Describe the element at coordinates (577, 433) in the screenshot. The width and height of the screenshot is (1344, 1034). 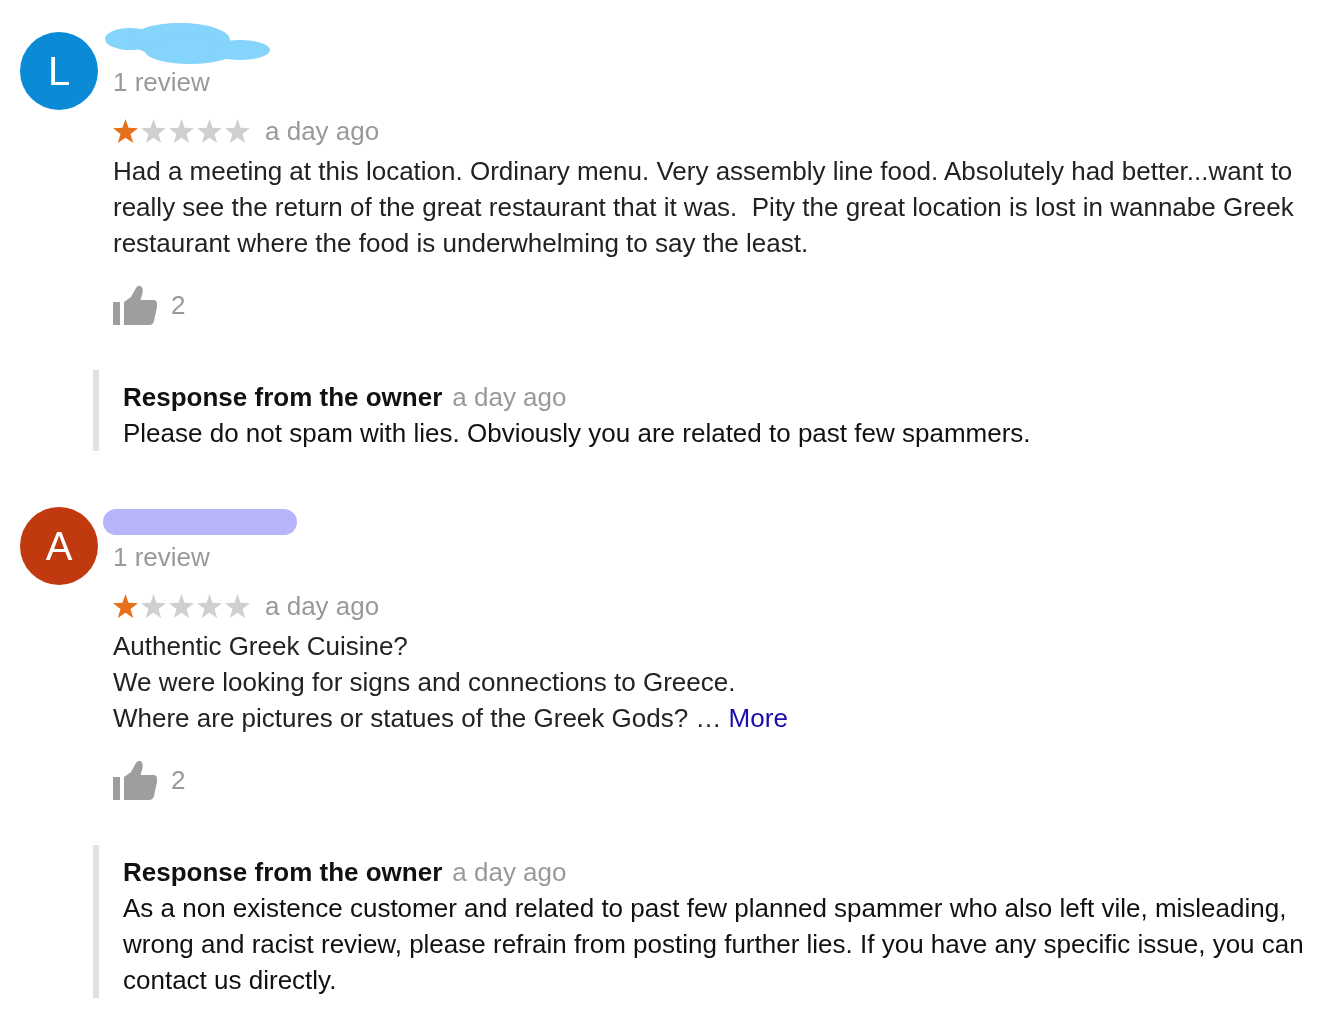
I see `response-text: Please do not spam with lies. Obviously you are related to past few spammers.` at that location.